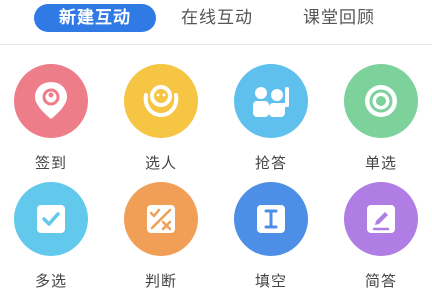  I want to click on divider, so click(216, 44).